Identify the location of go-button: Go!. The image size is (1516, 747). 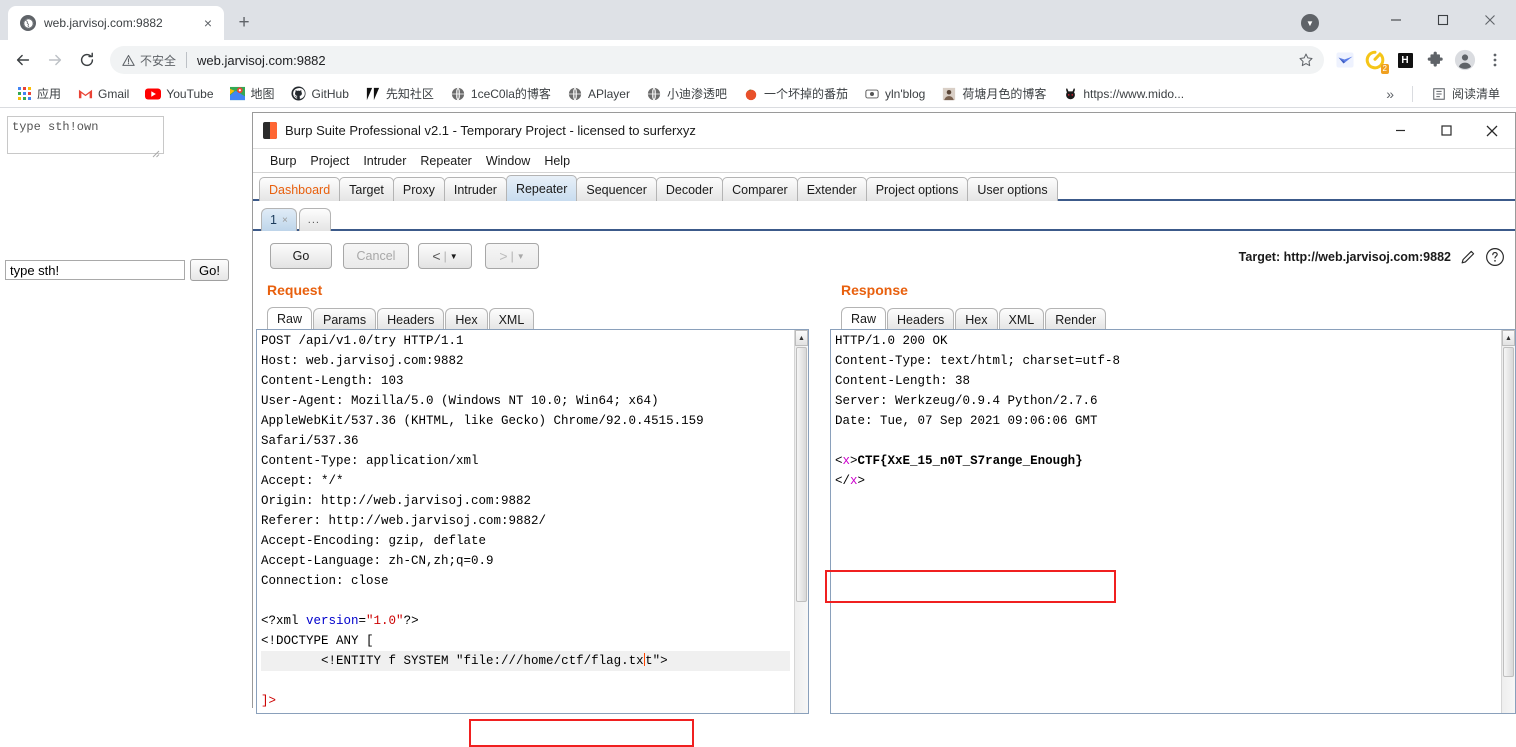
(209, 270).